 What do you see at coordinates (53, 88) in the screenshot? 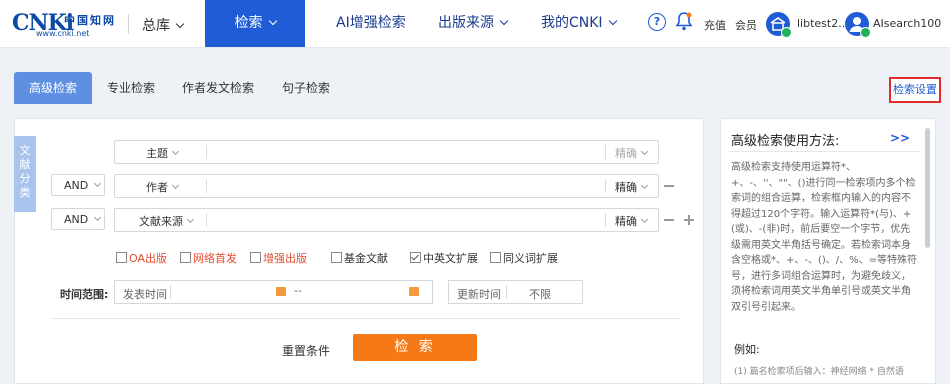
I see `tab-advanced-search: 高级检索` at bounding box center [53, 88].